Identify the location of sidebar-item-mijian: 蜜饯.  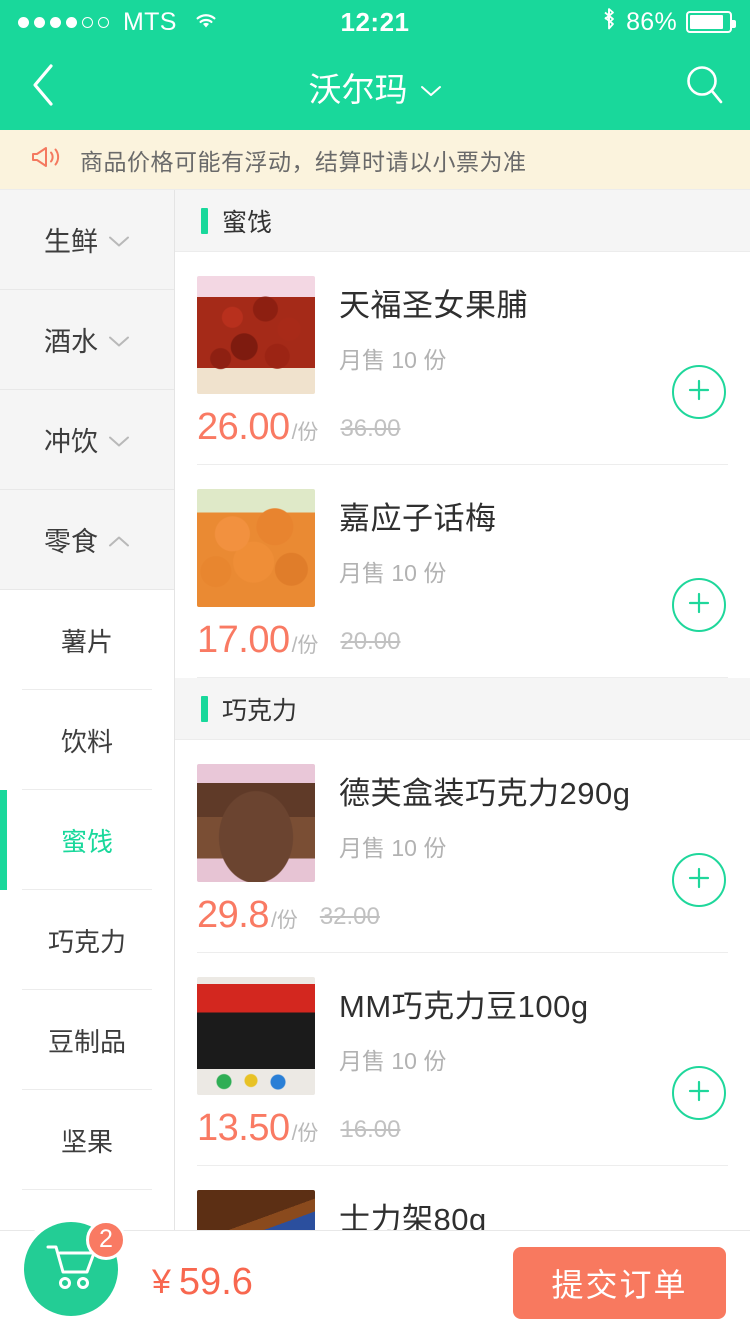
(87, 840).